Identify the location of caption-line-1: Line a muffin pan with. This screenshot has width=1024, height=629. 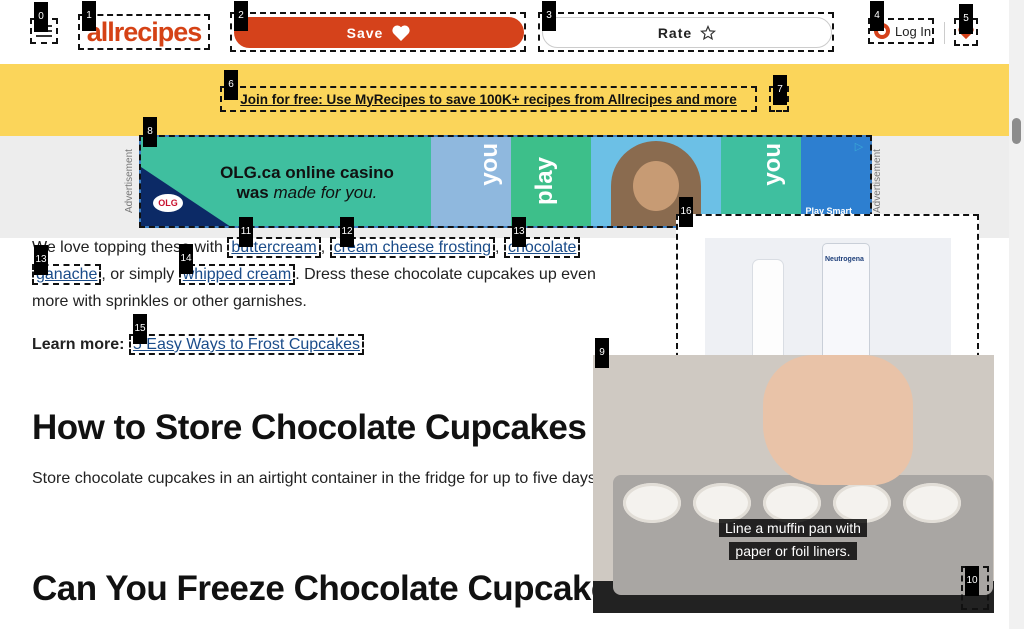
(793, 528).